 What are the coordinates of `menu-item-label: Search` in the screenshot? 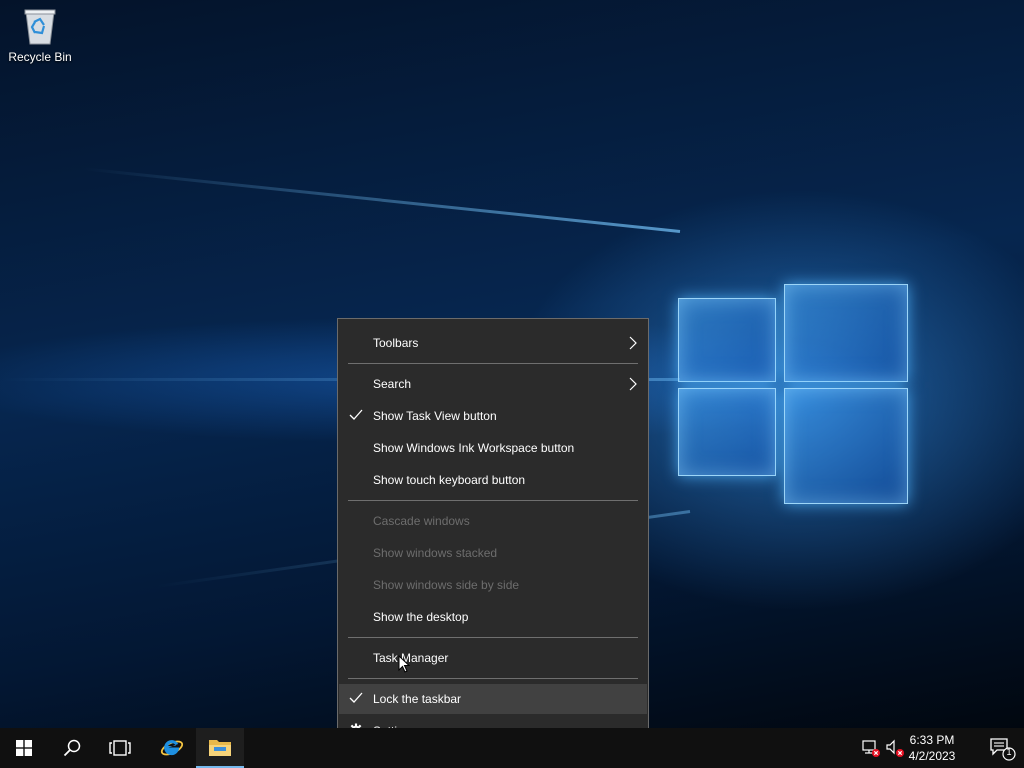 It's located at (392, 384).